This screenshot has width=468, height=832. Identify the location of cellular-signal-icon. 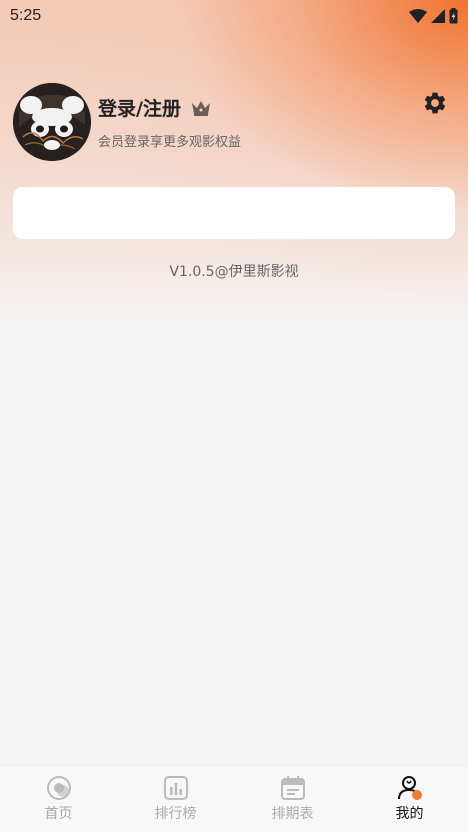
(438, 16).